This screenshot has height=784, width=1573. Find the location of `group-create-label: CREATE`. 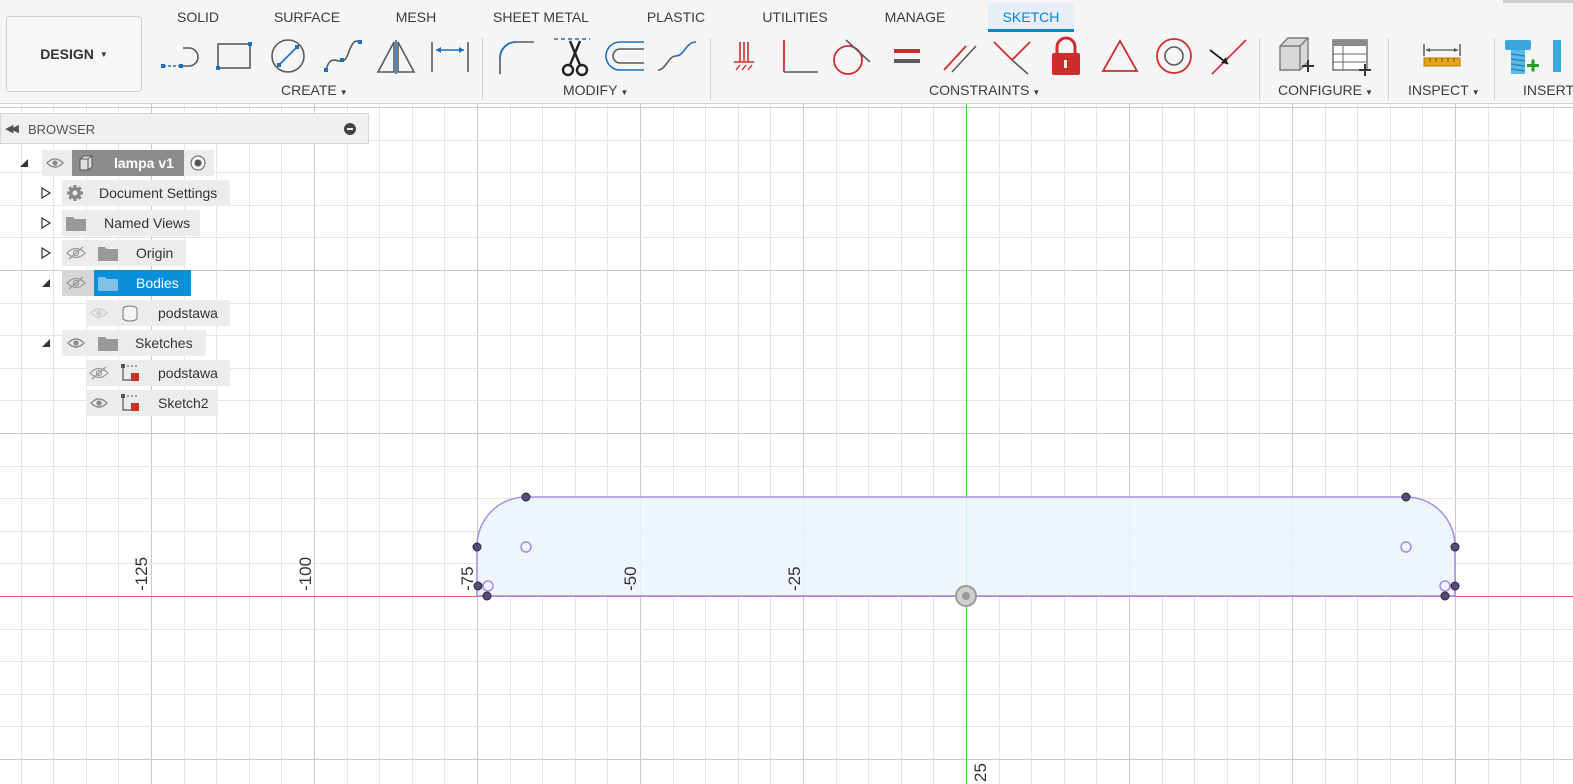

group-create-label: CREATE is located at coordinates (309, 90).